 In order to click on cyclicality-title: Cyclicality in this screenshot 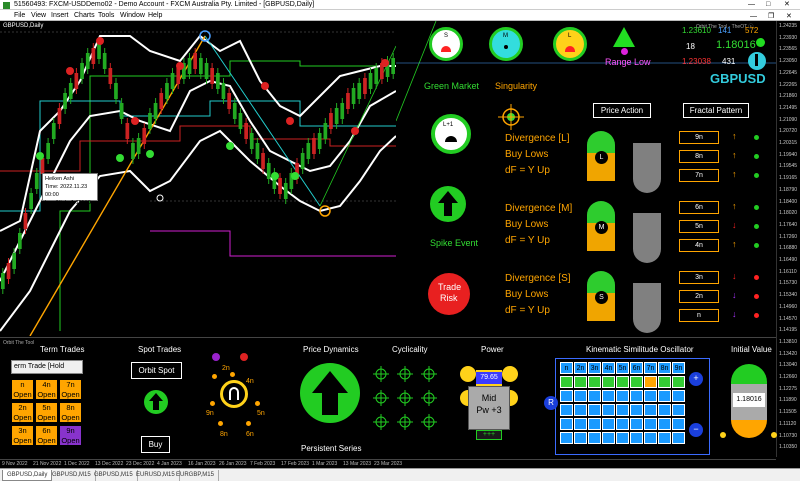, I will do `click(410, 349)`.